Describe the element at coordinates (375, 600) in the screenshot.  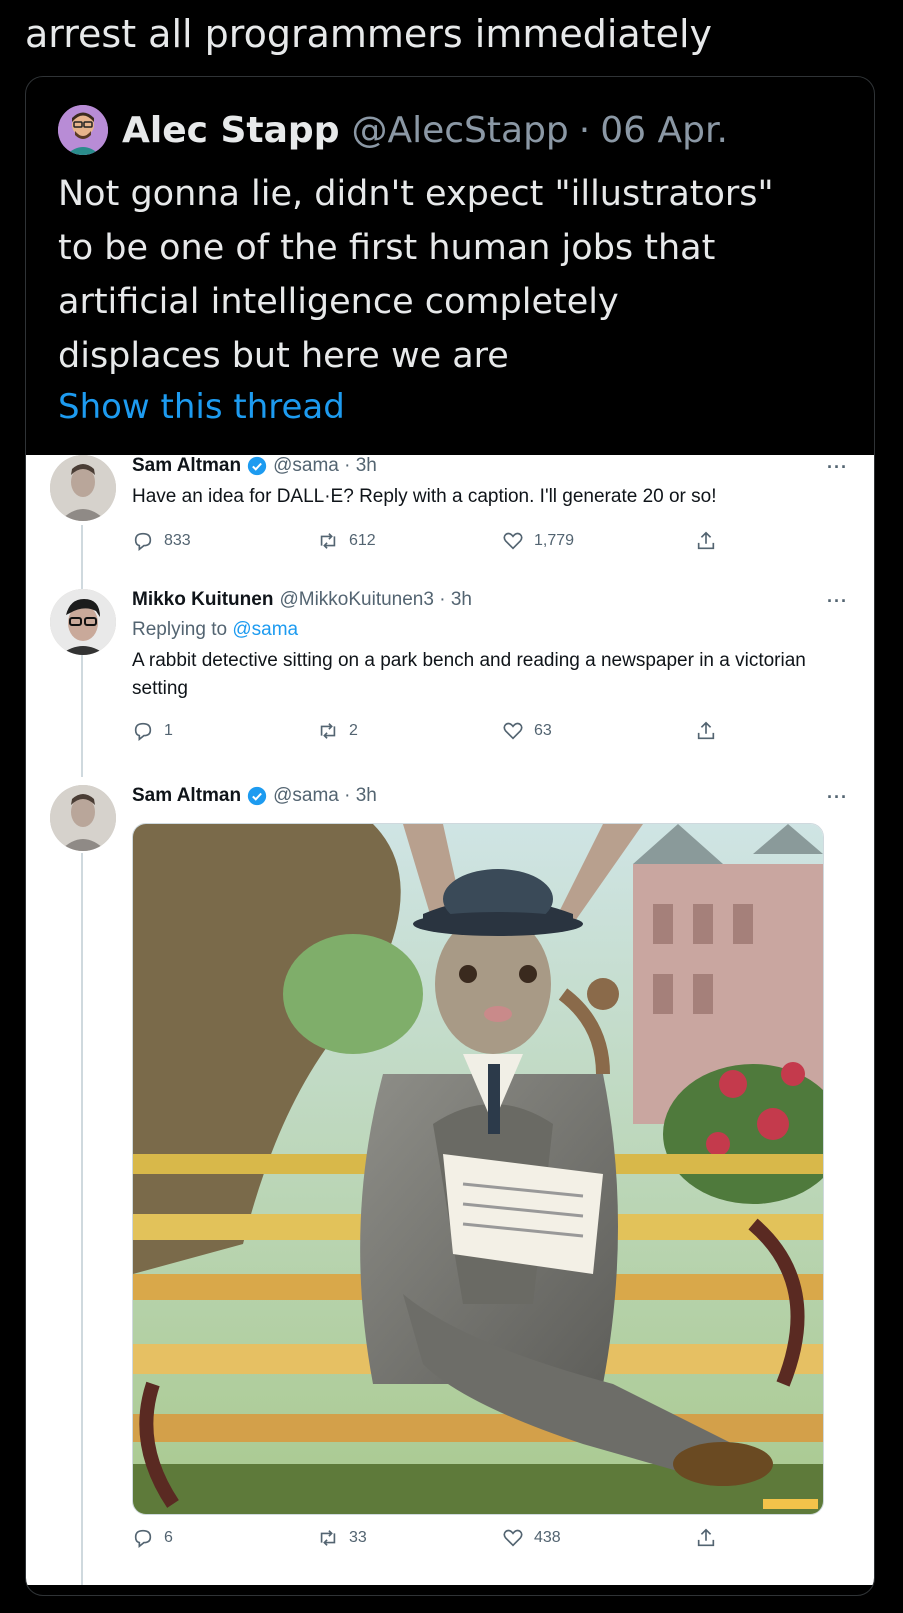
I see `tweet-meta: @MikkoKuitunen3 · 3h` at that location.